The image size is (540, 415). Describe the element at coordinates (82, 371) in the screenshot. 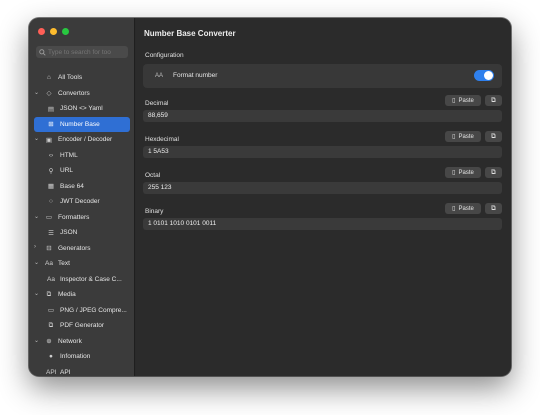

I see `sidebar-item-api: API API` at that location.